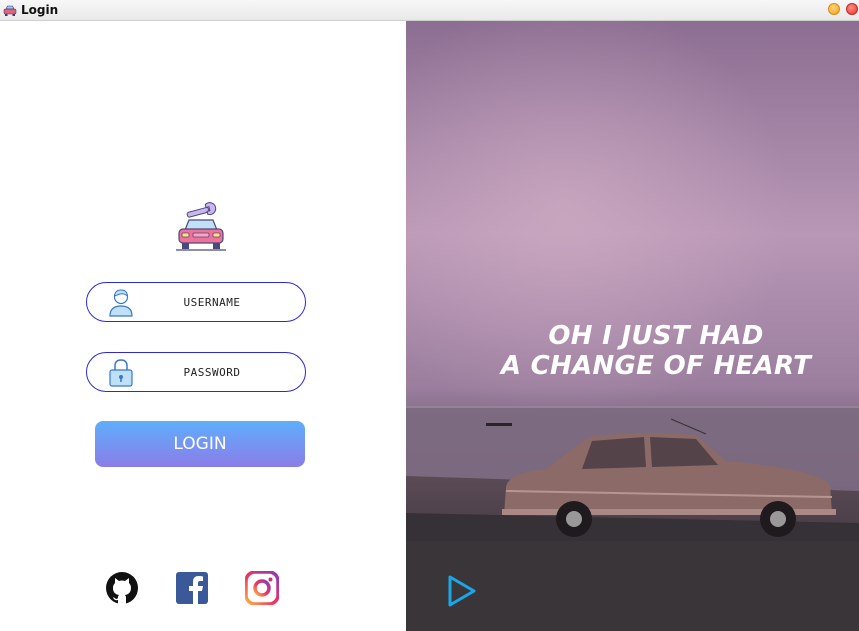  I want to click on tagline-line-1: OH I JUST HAD, so click(656, 336).